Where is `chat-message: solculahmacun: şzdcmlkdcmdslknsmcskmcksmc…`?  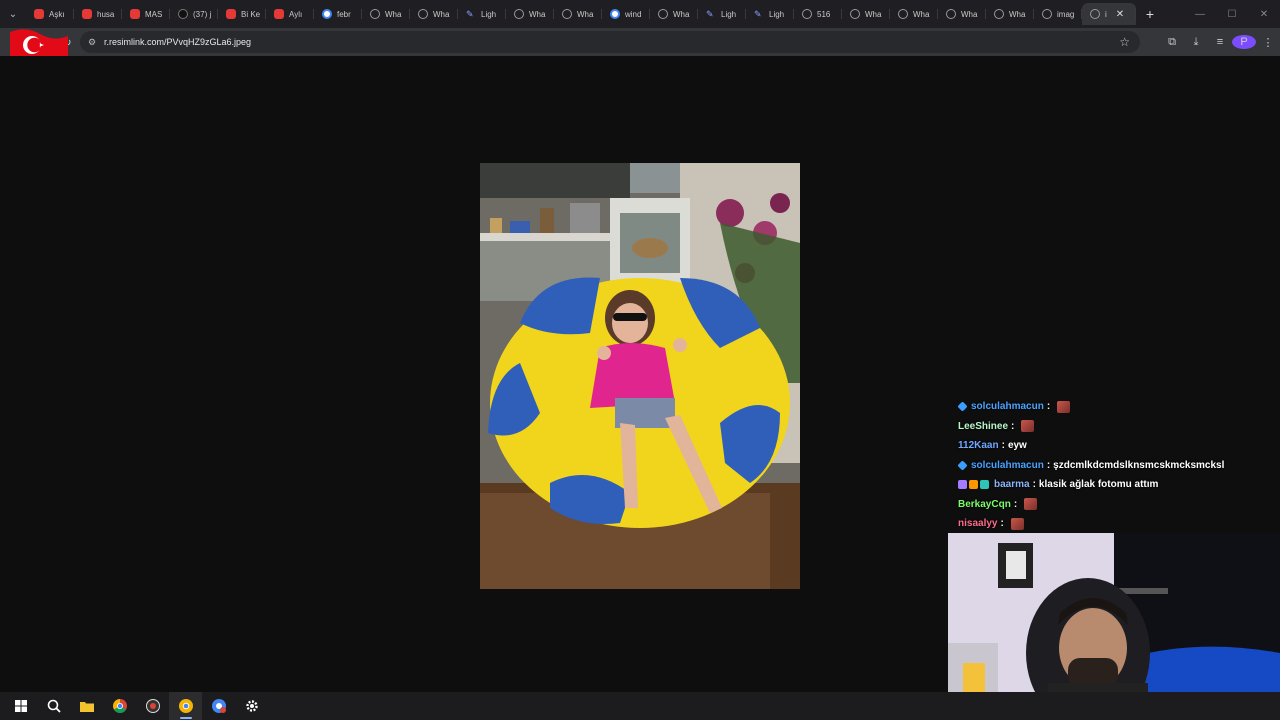
chat-message: solculahmacun: şzdcmlkdcmdslknsmcskmcksmc… is located at coordinates (1117, 466).